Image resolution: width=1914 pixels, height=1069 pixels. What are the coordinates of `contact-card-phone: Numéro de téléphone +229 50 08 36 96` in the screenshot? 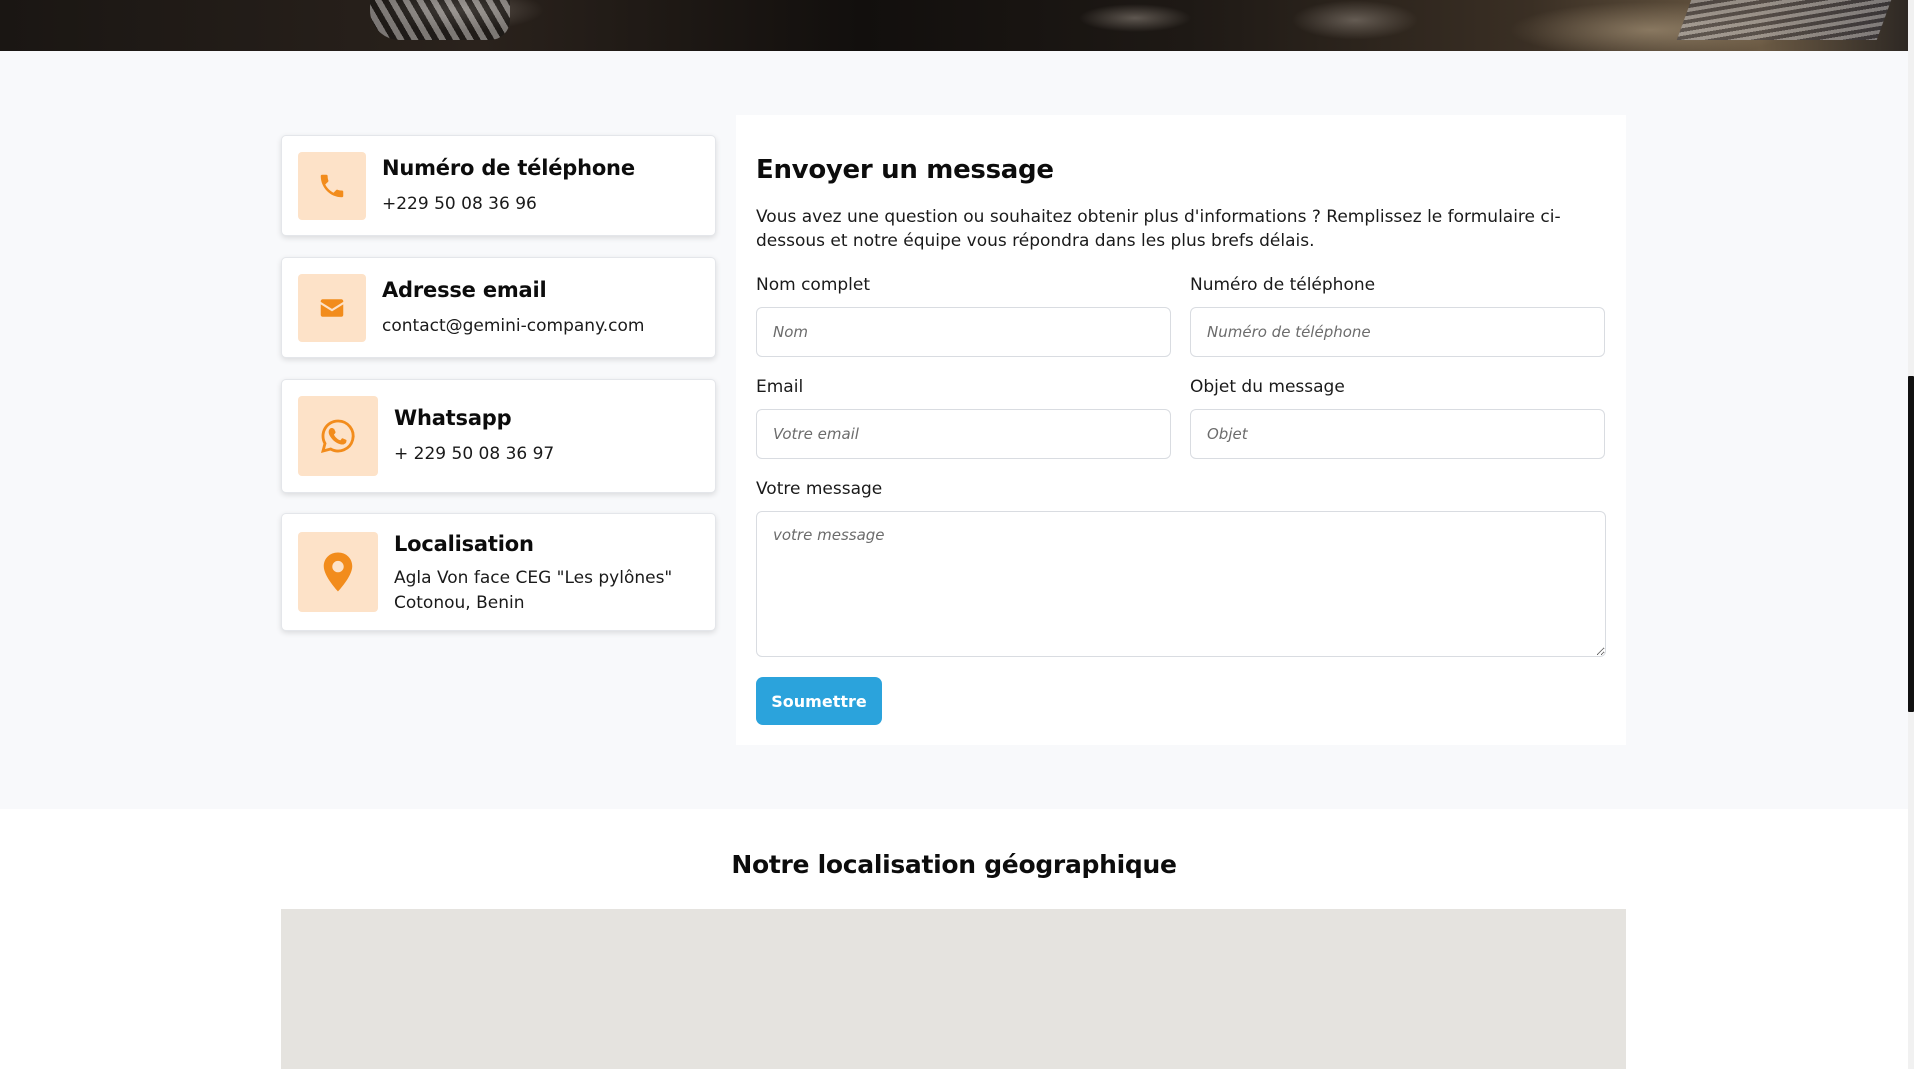 It's located at (498, 185).